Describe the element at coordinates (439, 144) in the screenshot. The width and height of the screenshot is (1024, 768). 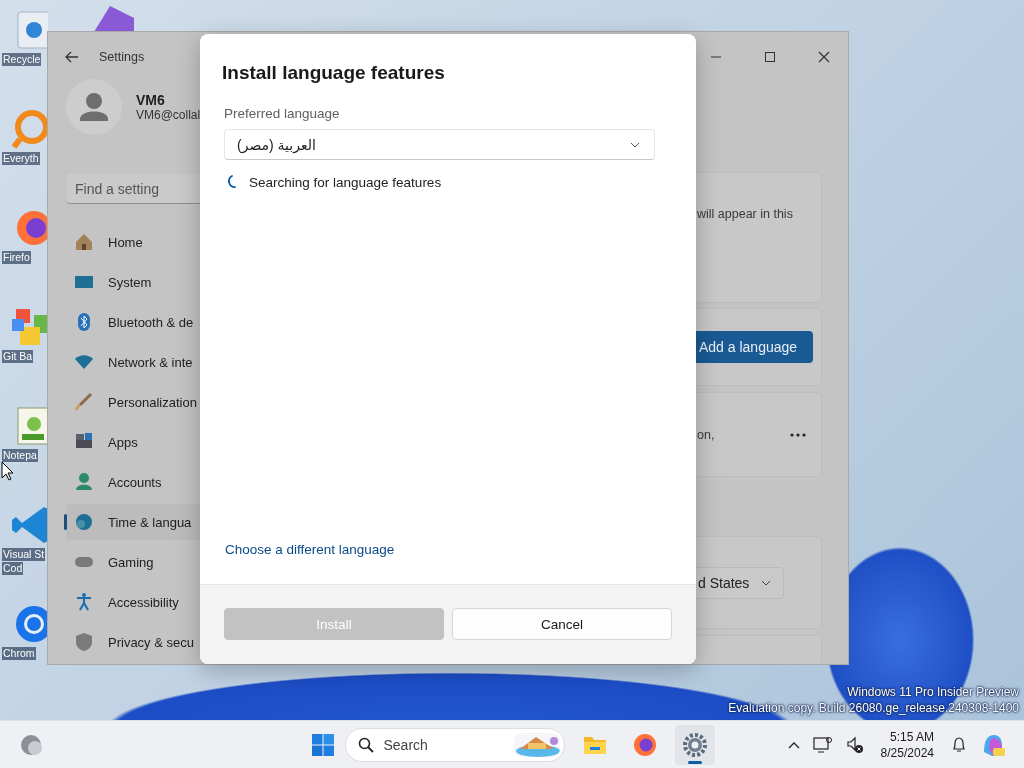
I see `language-dropdown: العربية (مصر)` at that location.